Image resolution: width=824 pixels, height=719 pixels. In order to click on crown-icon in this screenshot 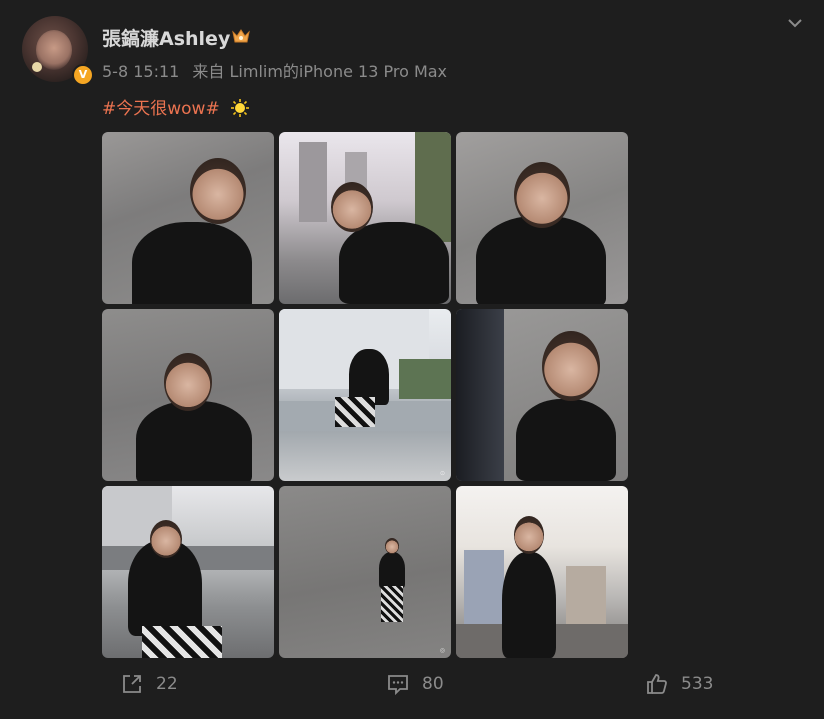, I will do `click(241, 36)`.